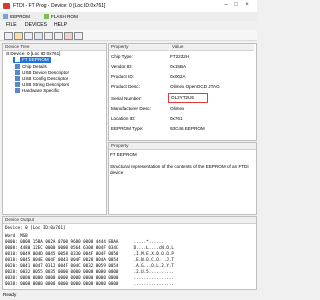 This screenshot has height=300, width=320. I want to click on device-output-header: Device Output, so click(129, 220).